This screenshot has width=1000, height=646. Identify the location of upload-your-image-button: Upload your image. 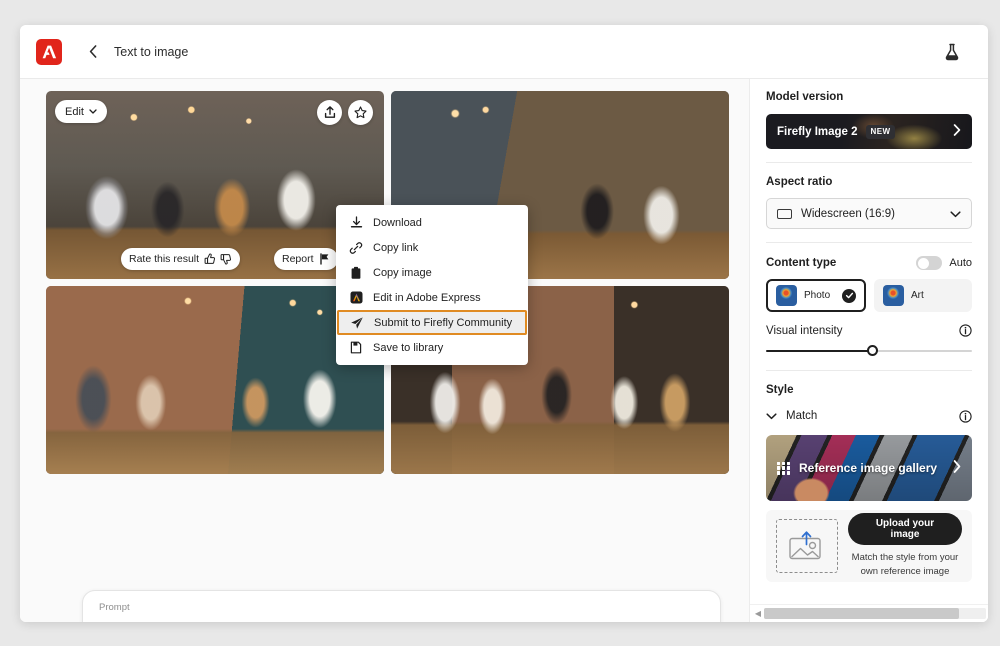
(905, 529).